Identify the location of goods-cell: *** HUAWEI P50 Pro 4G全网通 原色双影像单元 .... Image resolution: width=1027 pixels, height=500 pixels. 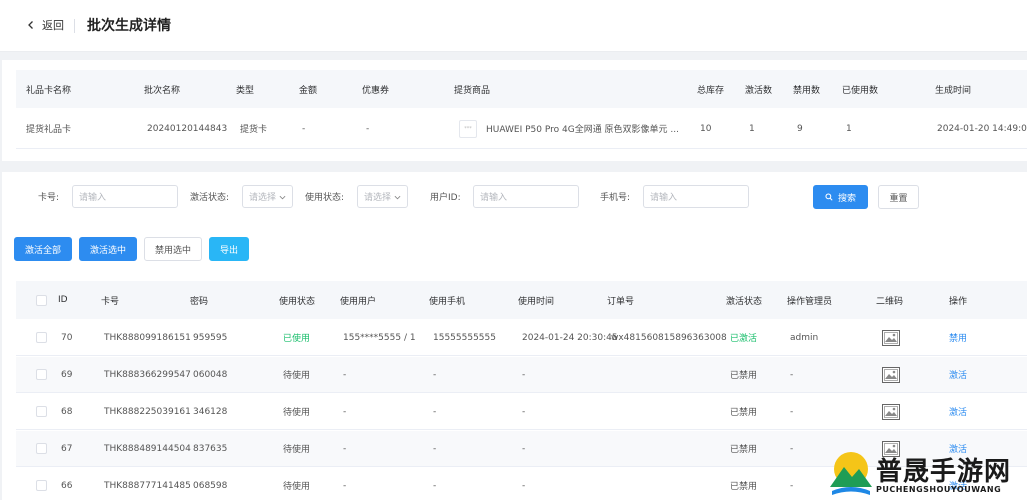
(569, 128).